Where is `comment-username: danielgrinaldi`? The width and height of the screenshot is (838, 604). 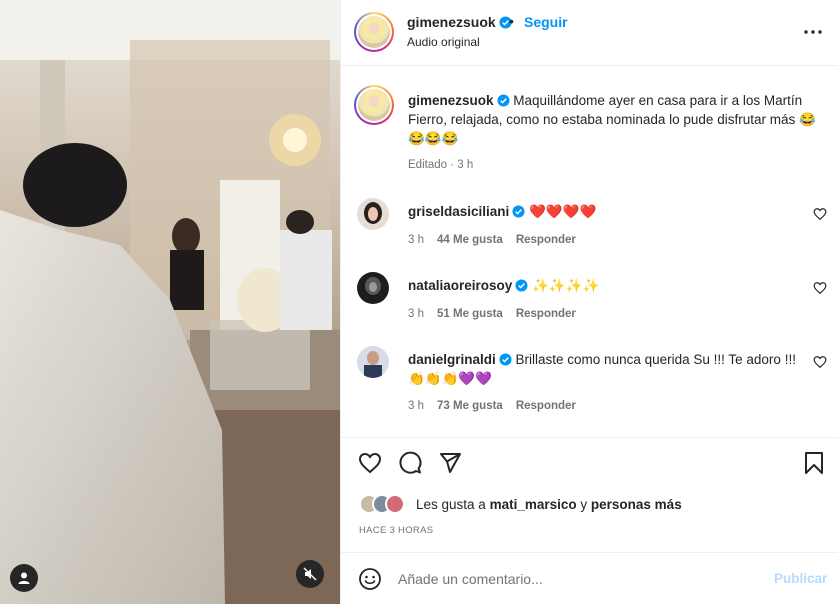
comment-username: danielgrinaldi is located at coordinates (452, 359).